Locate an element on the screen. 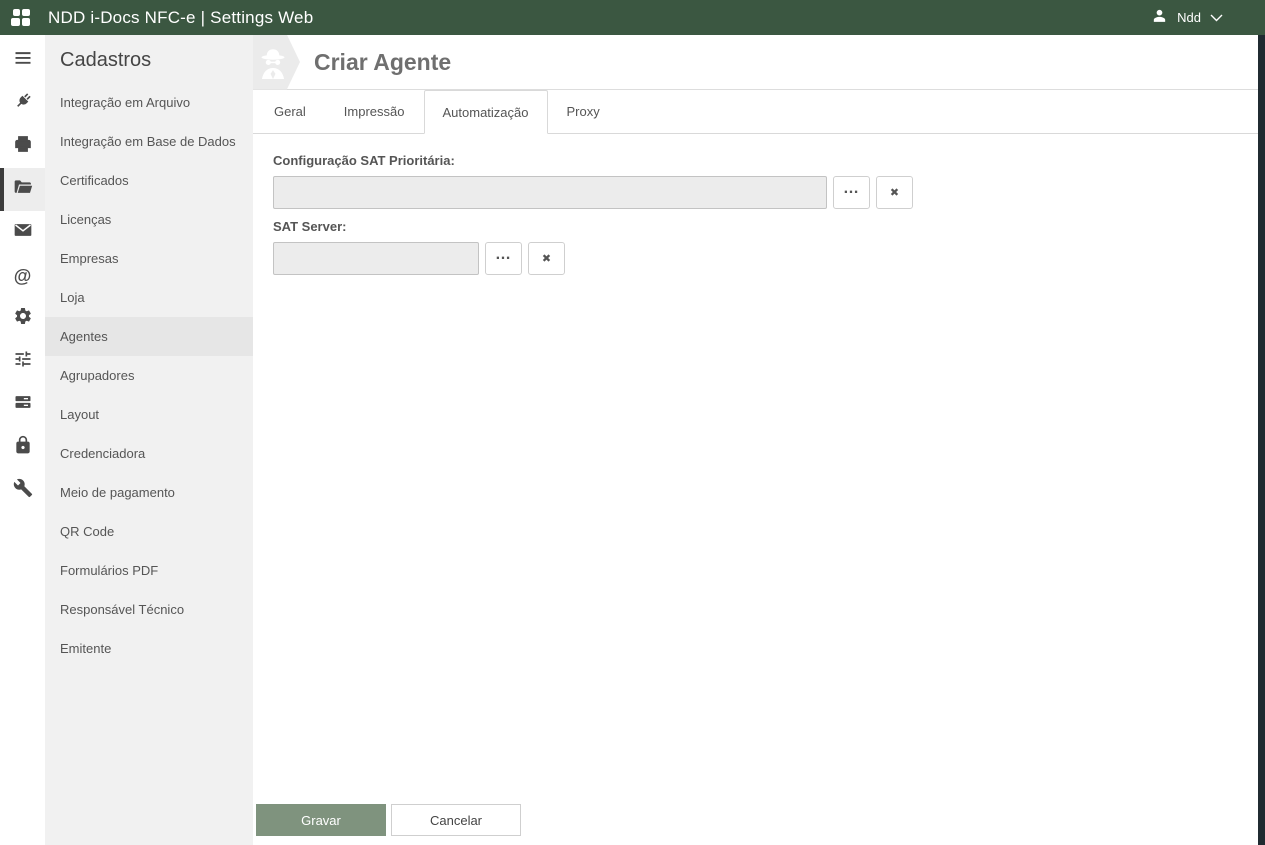  sidebar-item-emitente: Emitente is located at coordinates (149, 648).